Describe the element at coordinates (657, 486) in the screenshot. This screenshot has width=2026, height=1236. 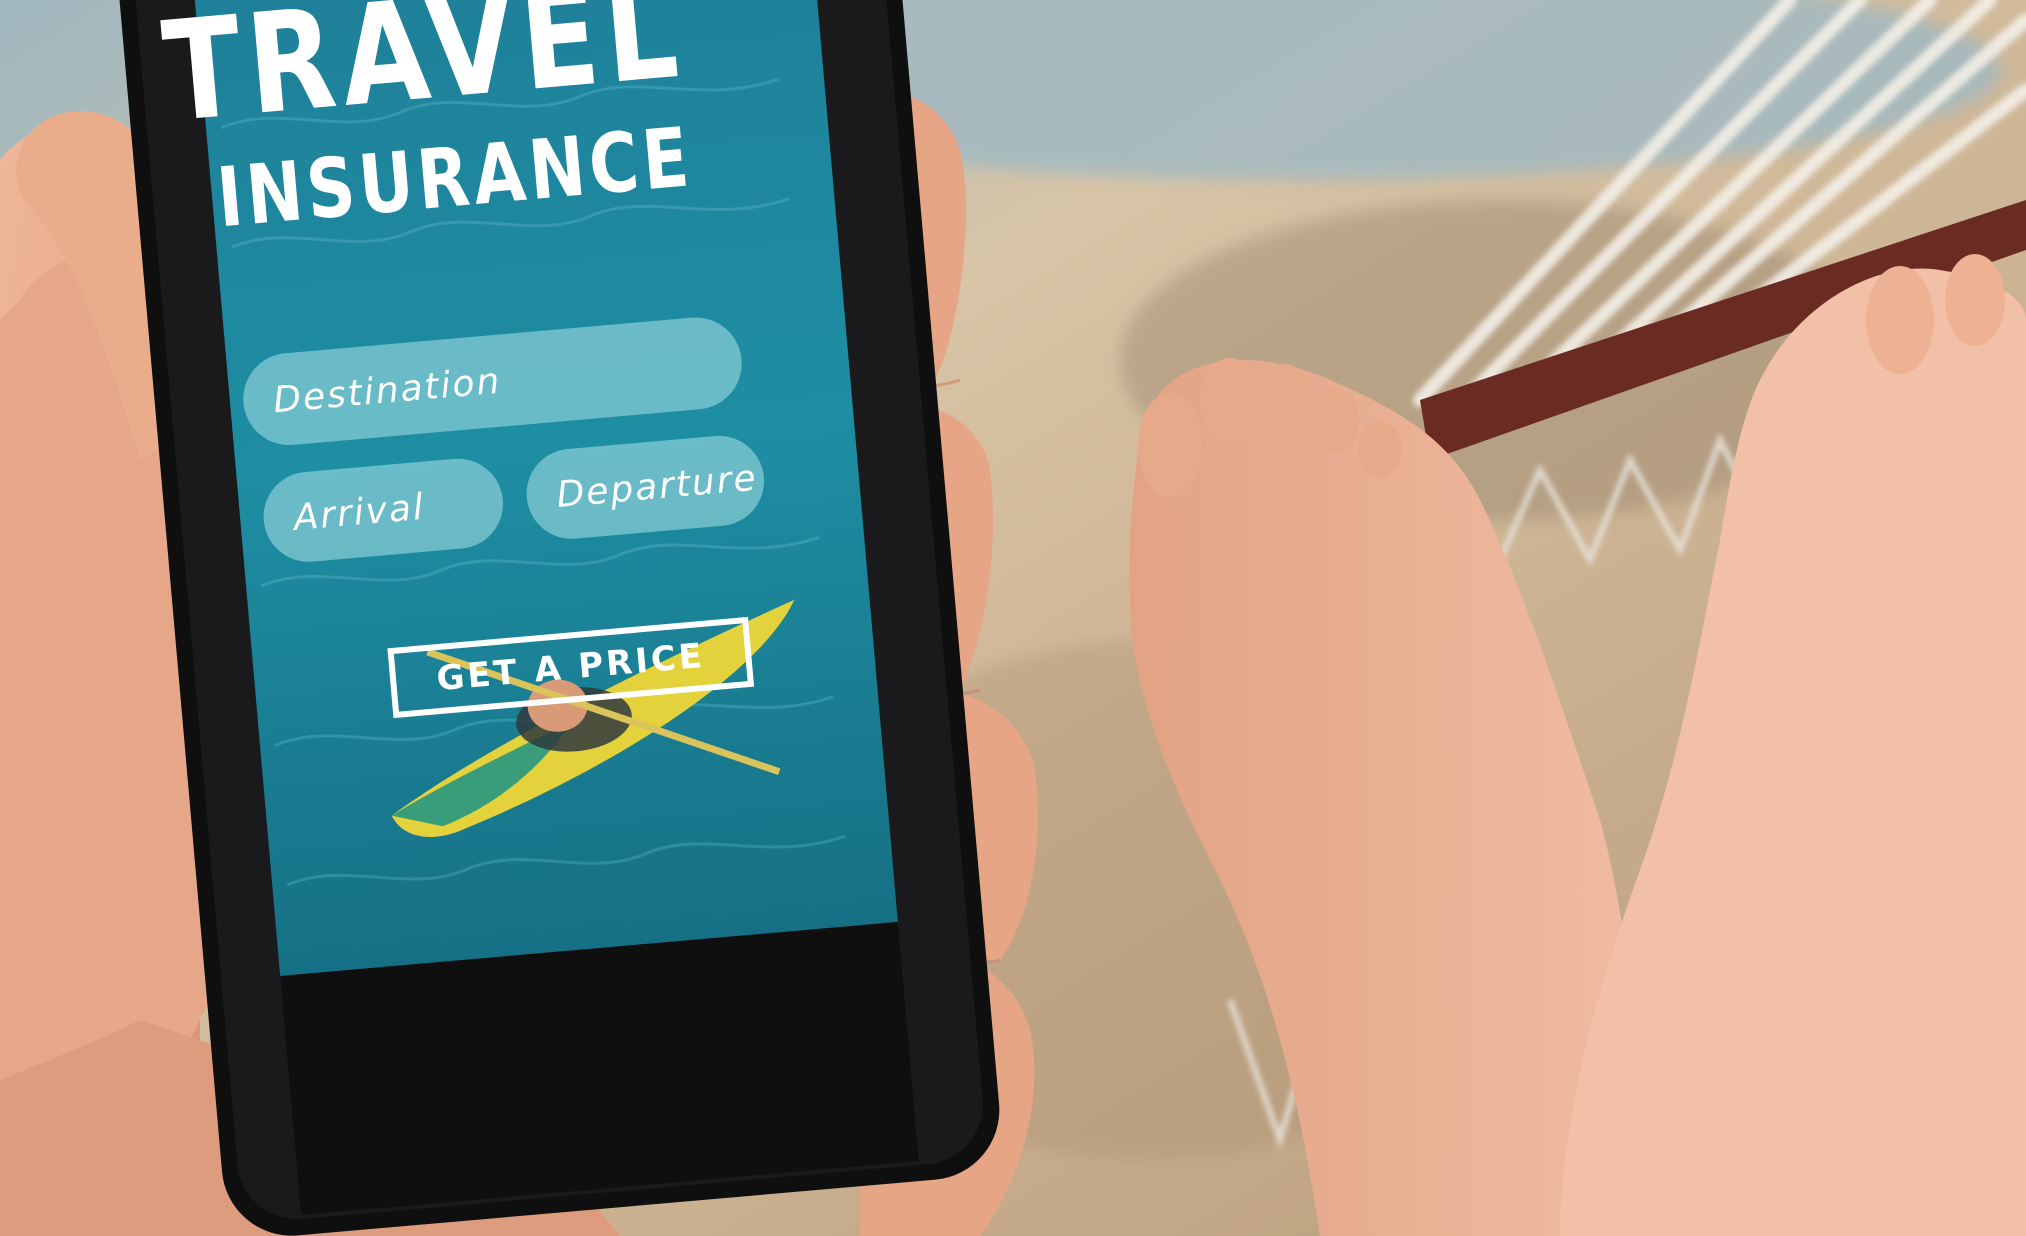
I see `departure-placeholder: Departure` at that location.